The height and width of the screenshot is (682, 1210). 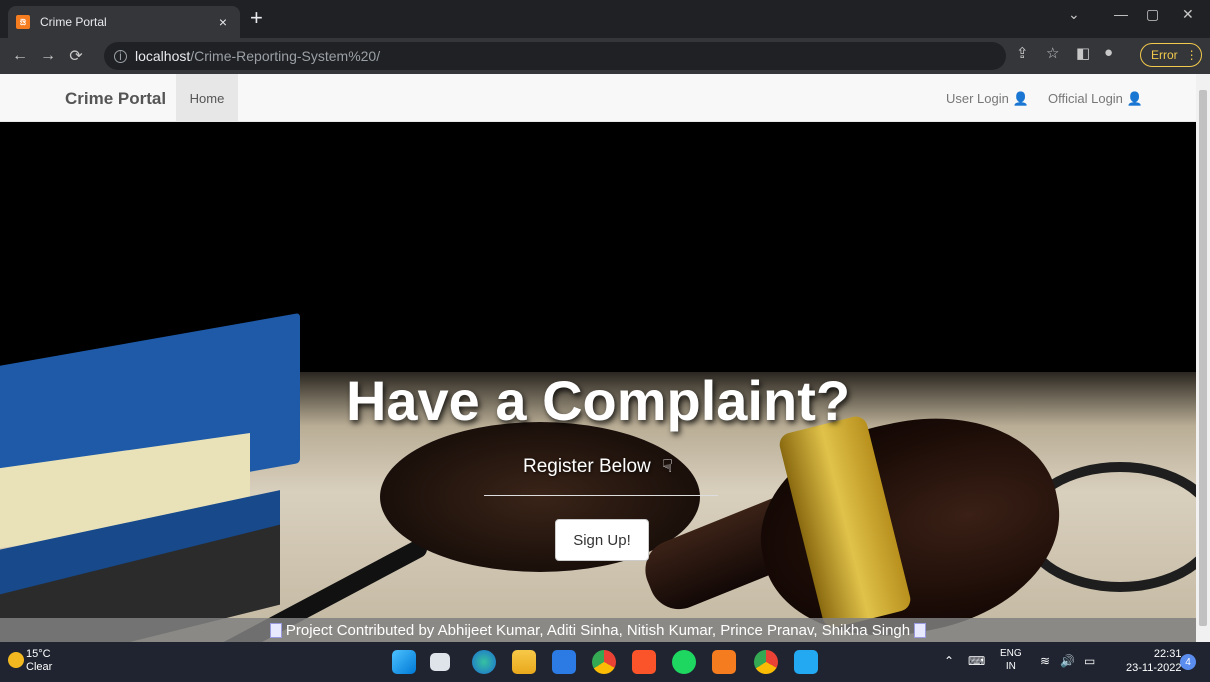 What do you see at coordinates (1167, 654) in the screenshot?
I see `clock-time: 22:31` at bounding box center [1167, 654].